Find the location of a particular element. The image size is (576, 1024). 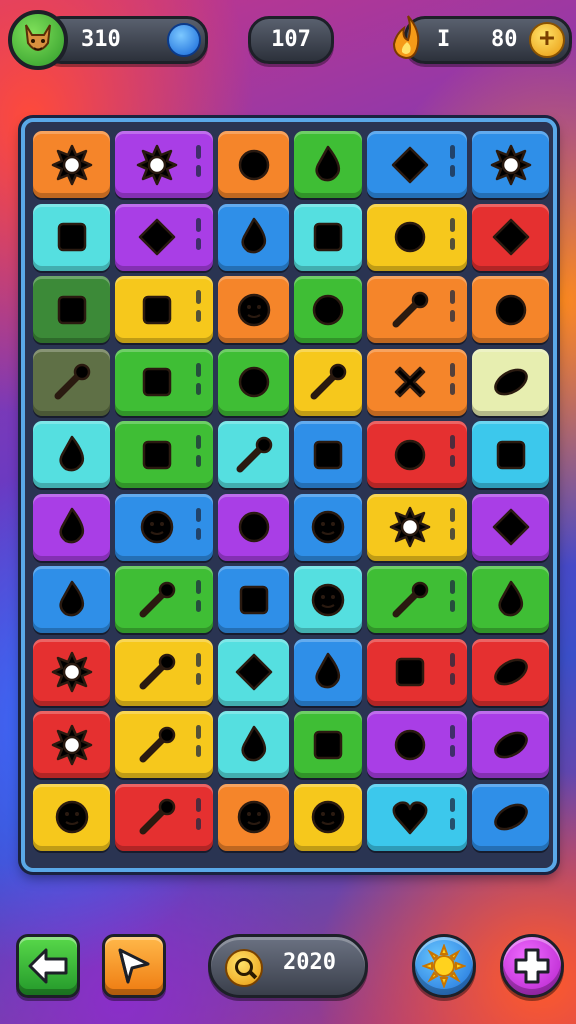

feather-icon is located at coordinates (71, 598).